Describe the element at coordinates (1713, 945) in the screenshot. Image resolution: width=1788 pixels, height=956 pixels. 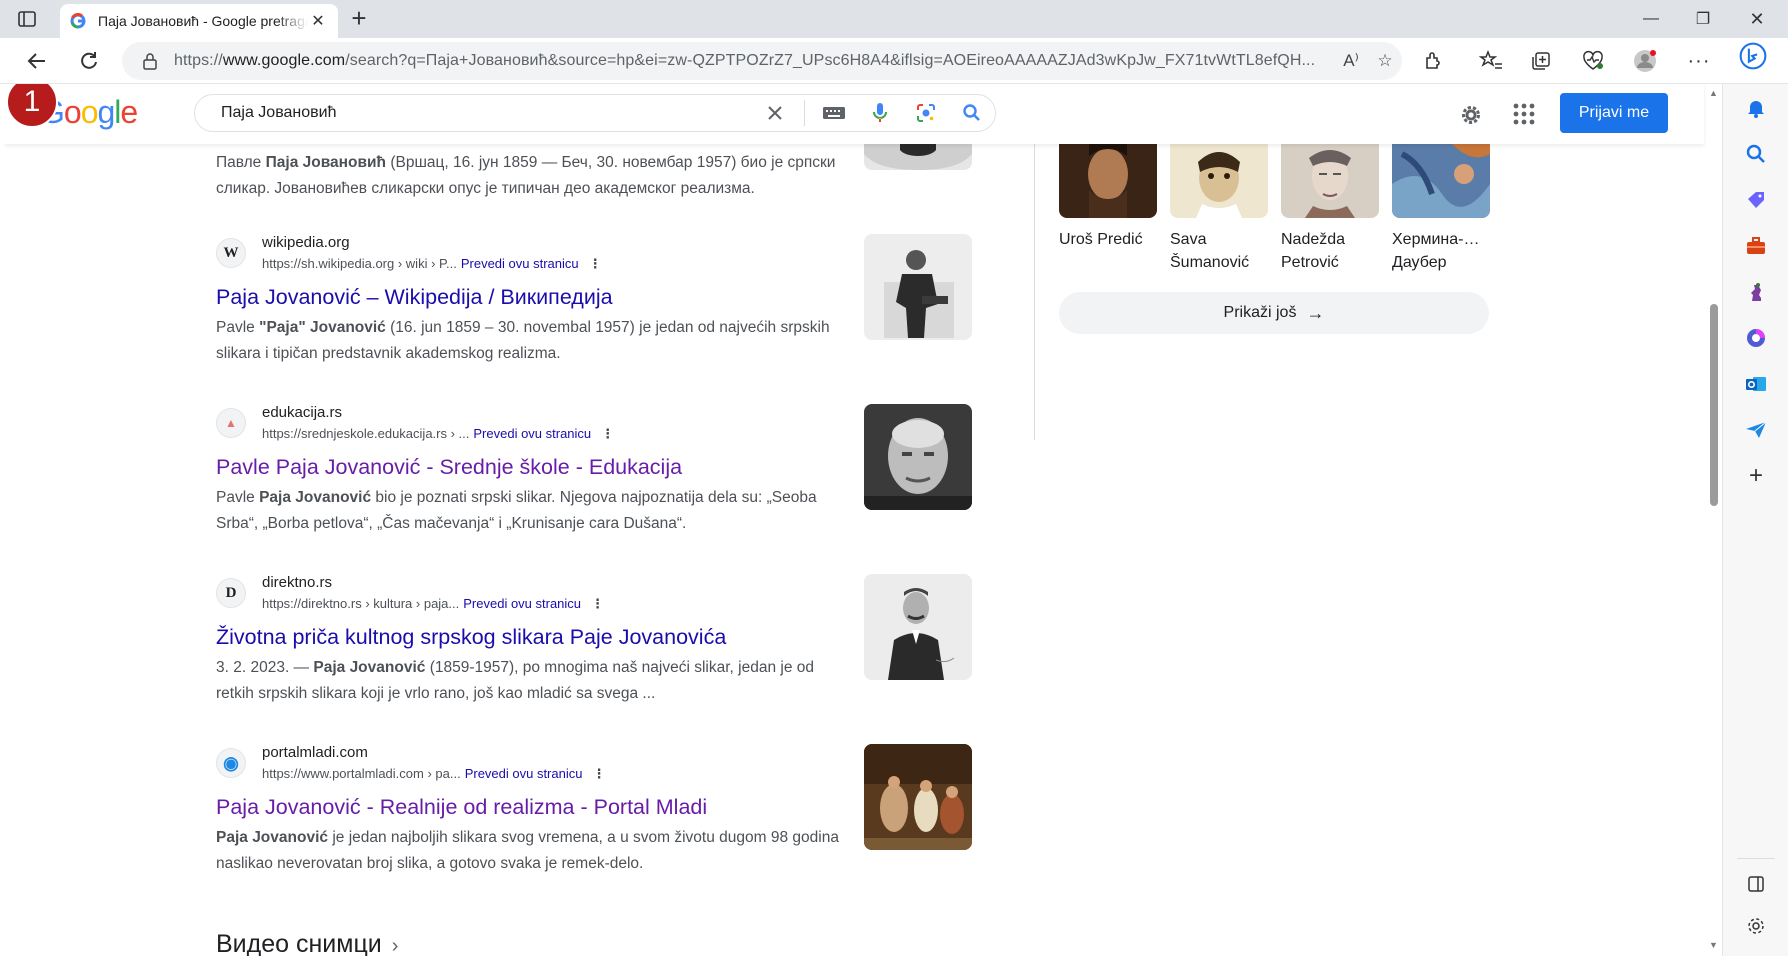
I see `scroll-down-arrow-icon: ▼` at that location.